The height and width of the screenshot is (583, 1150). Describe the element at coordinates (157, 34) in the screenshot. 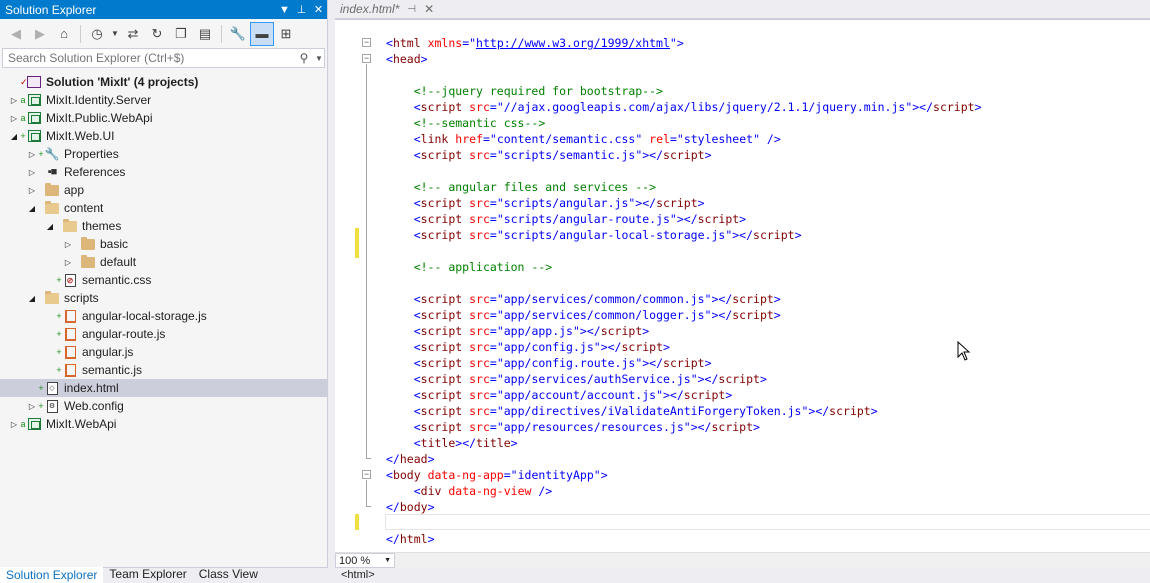

I see `refresh-icon: ↻` at that location.